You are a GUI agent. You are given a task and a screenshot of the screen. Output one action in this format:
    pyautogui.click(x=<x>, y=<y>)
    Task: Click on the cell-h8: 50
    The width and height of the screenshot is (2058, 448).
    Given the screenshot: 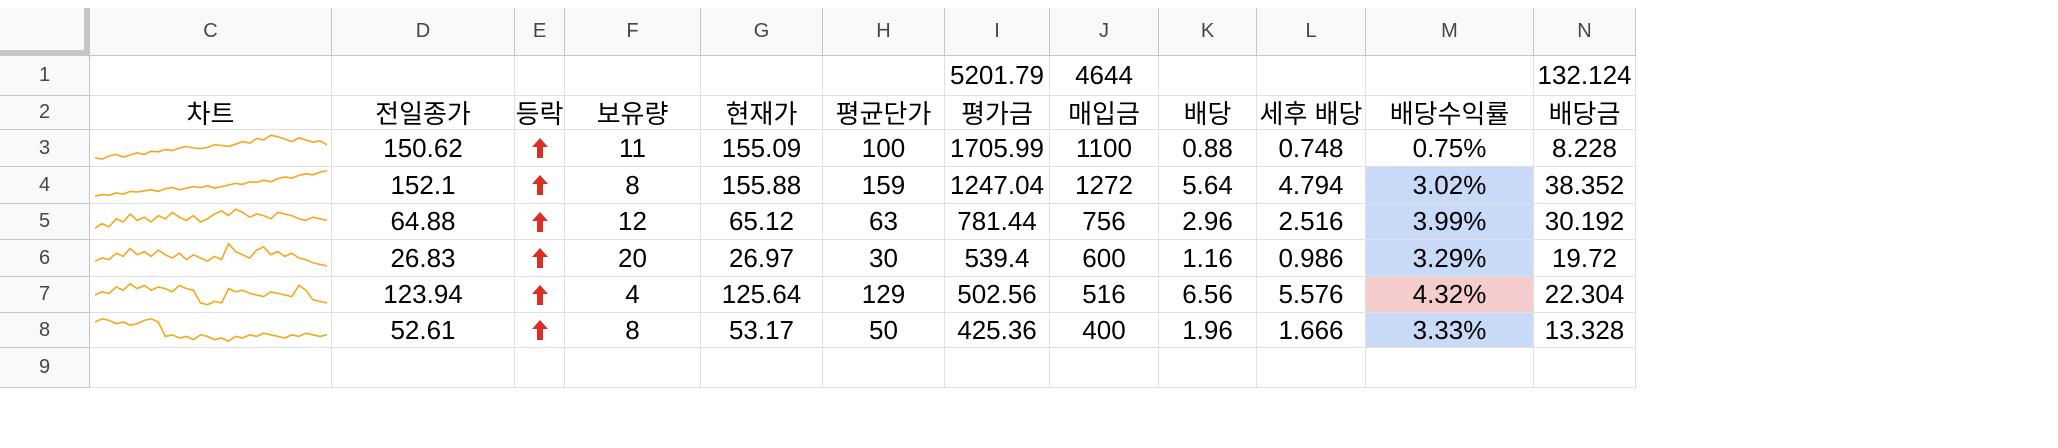 What is the action you would take?
    pyautogui.click(x=884, y=330)
    